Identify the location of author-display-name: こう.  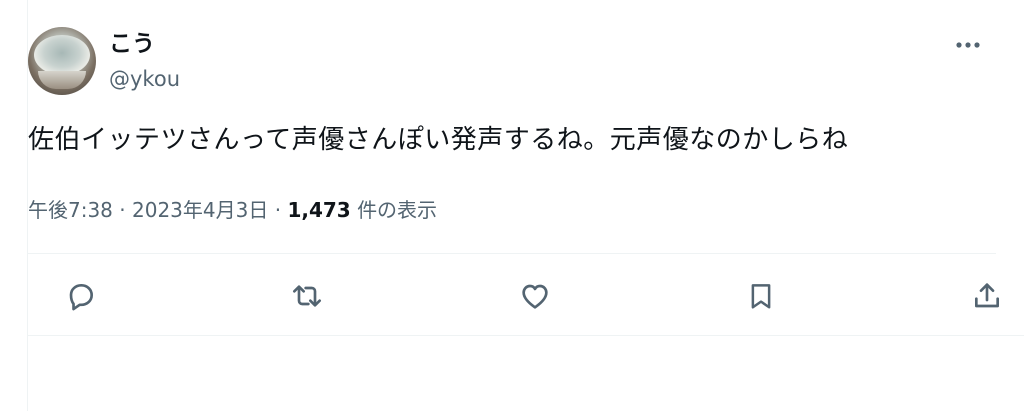
(132, 44).